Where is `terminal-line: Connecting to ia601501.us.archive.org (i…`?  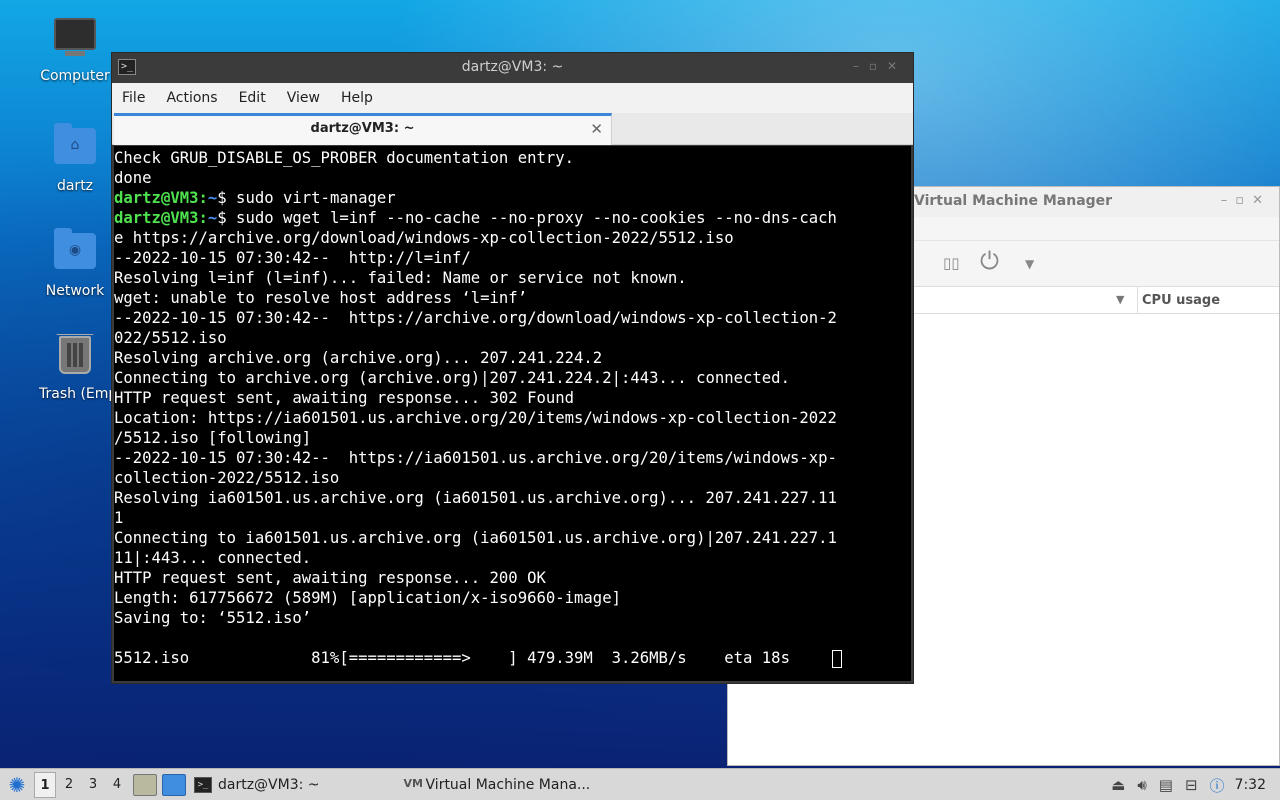 terminal-line: Connecting to ia601501.us.archive.org (i… is located at coordinates (475, 538).